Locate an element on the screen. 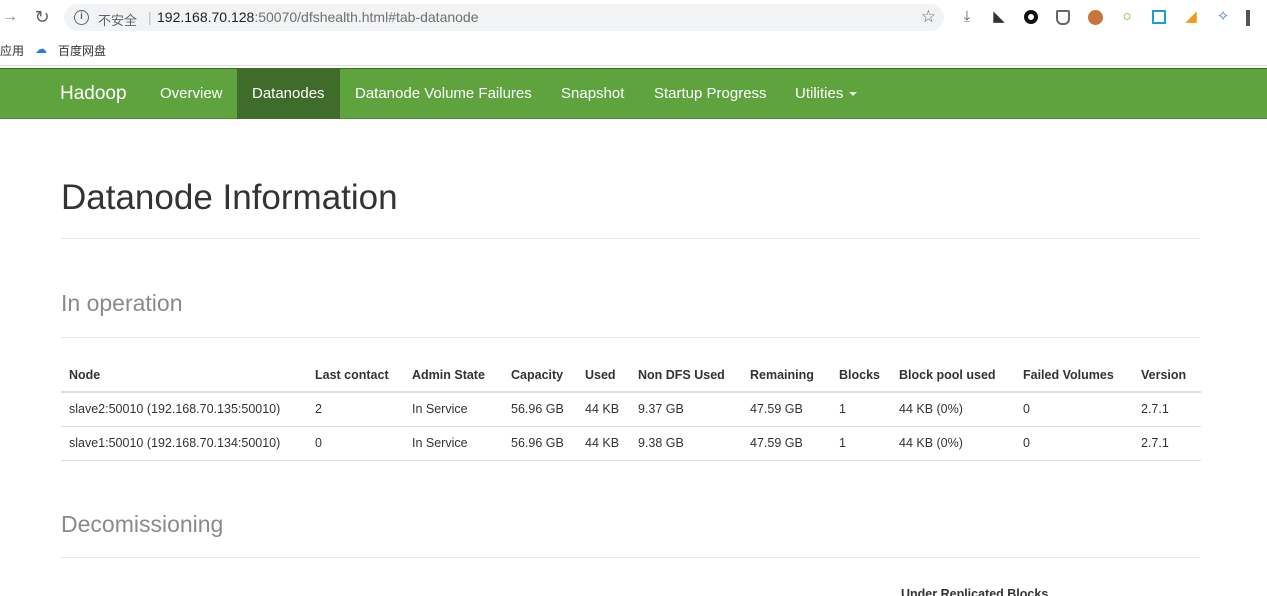 The image size is (1267, 596). column-header: Admin State is located at coordinates (453, 375).